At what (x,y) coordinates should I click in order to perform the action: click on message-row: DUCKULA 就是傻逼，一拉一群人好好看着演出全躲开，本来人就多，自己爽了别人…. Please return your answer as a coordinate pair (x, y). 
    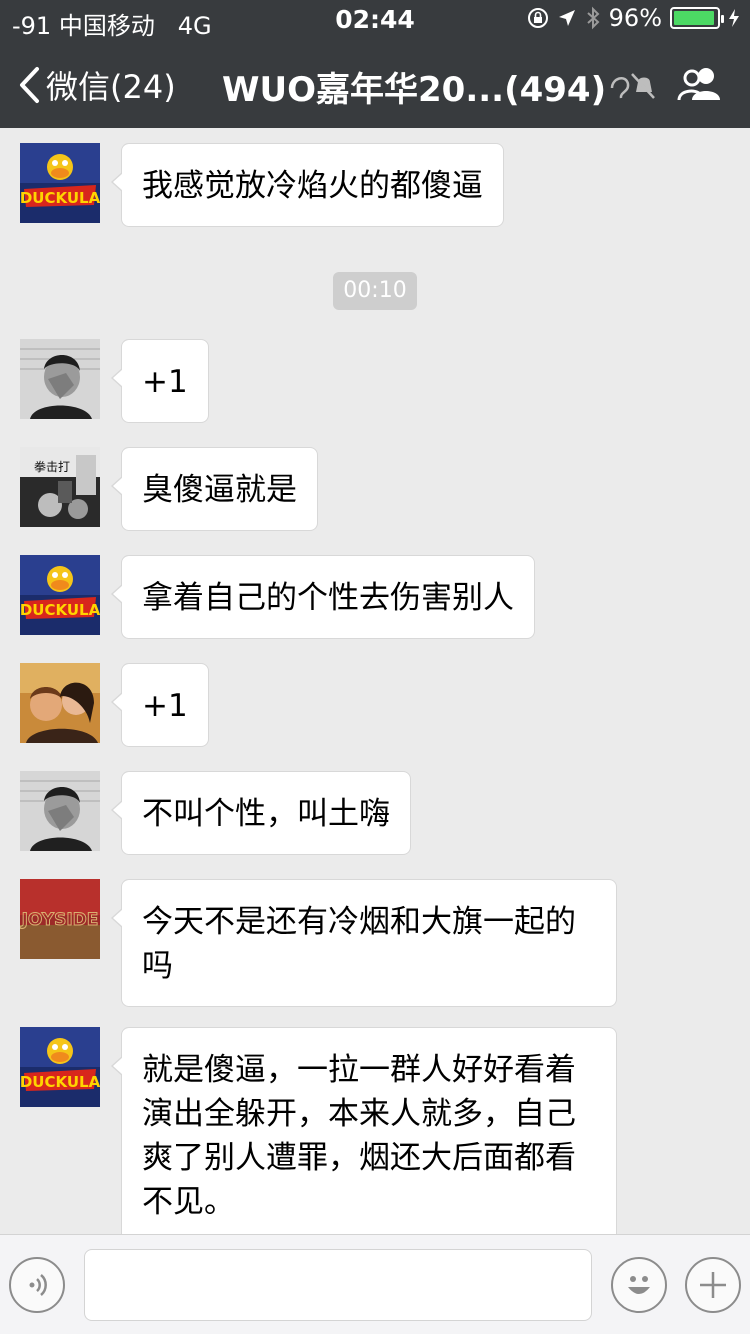
    Looking at the image, I should click on (318, 1135).